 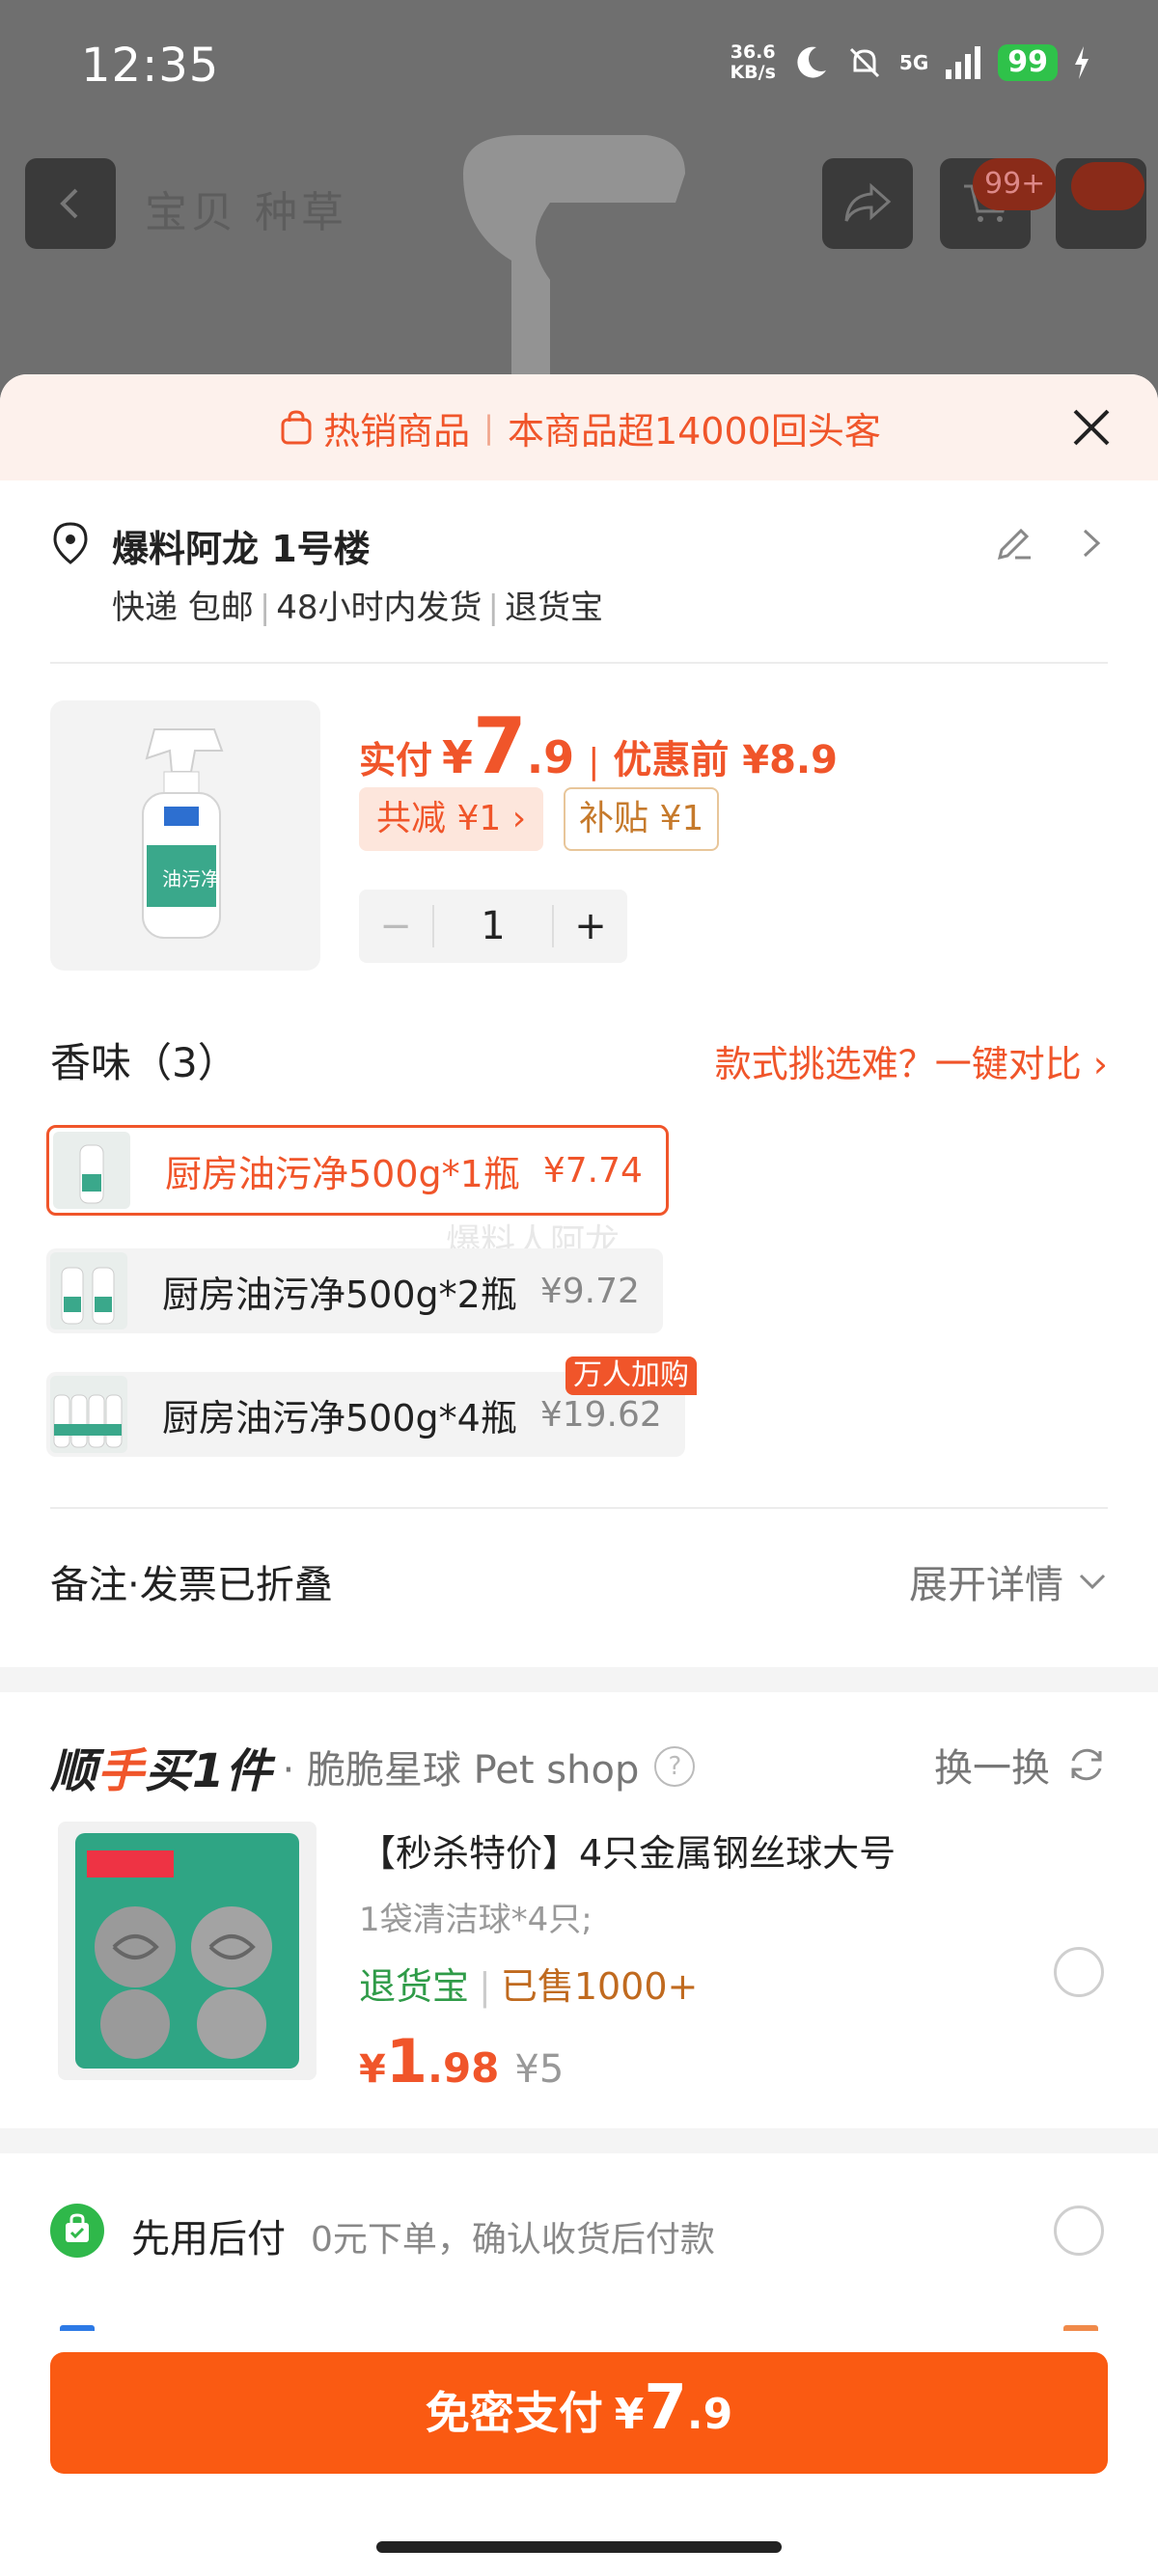 What do you see at coordinates (725, 760) in the screenshot?
I see `original-price: 优惠前 ¥8.9` at bounding box center [725, 760].